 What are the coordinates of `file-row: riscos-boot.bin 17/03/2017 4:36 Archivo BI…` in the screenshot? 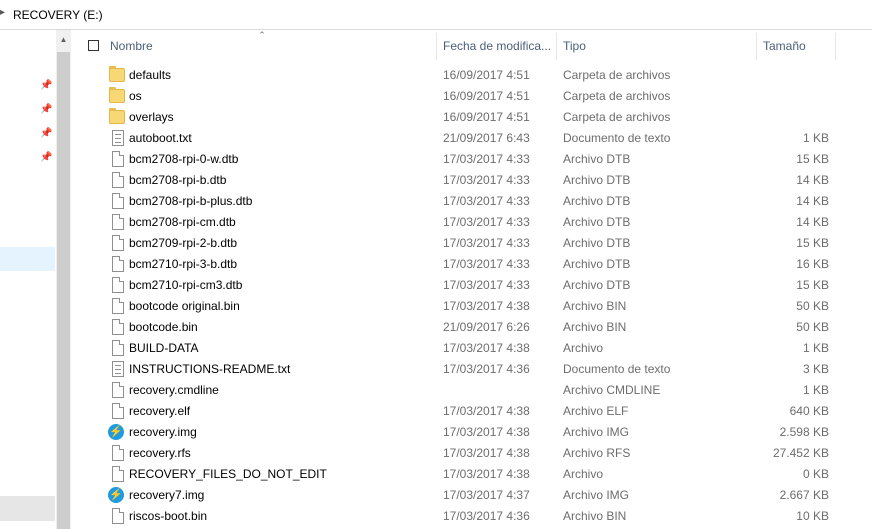 It's located at (471, 516).